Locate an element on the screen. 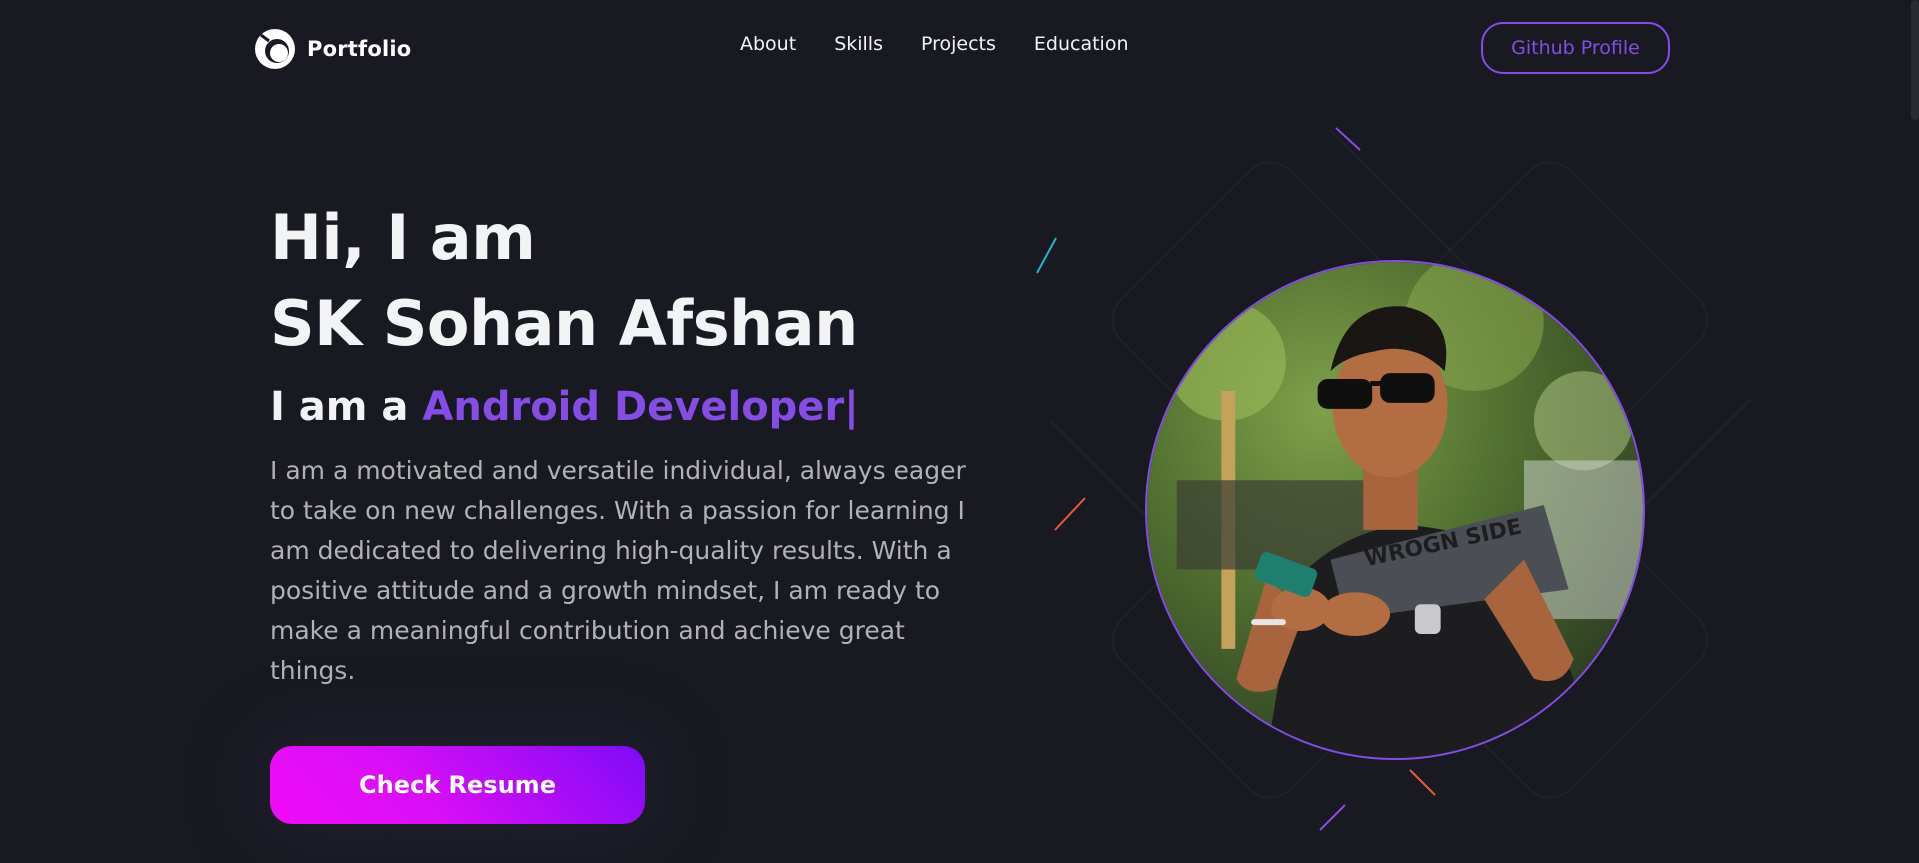 The height and width of the screenshot is (863, 1919). role-line: I am a Android Developer| is located at coordinates (630, 407).